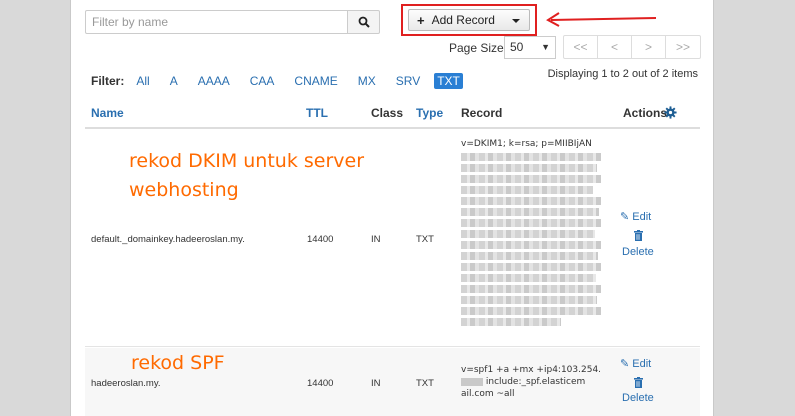 This screenshot has height=416, width=795. Describe the element at coordinates (421, 20) in the screenshot. I see `plus-icon: +` at that location.